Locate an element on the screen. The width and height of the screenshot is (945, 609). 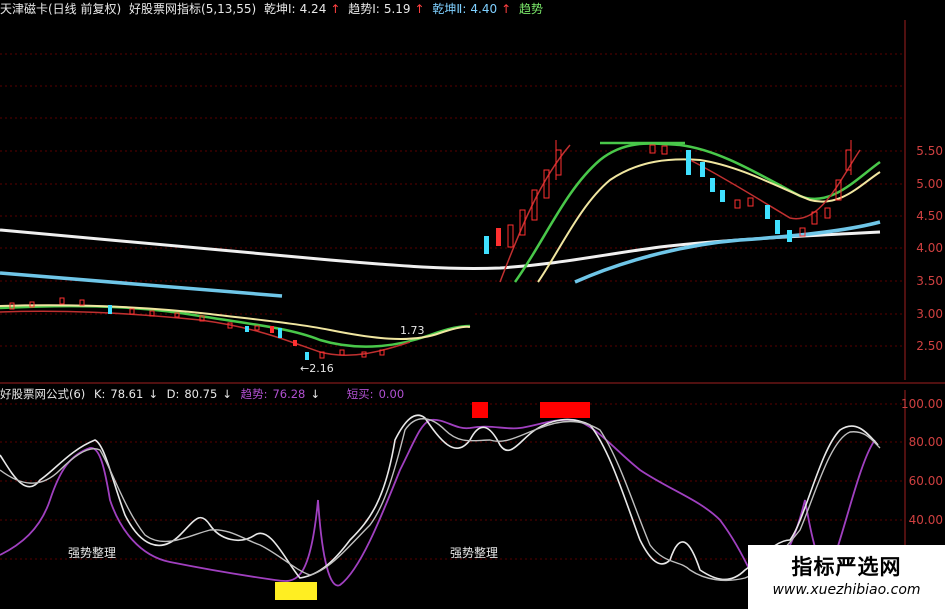
short-buy-value: 0.00 is located at coordinates (391, 394).